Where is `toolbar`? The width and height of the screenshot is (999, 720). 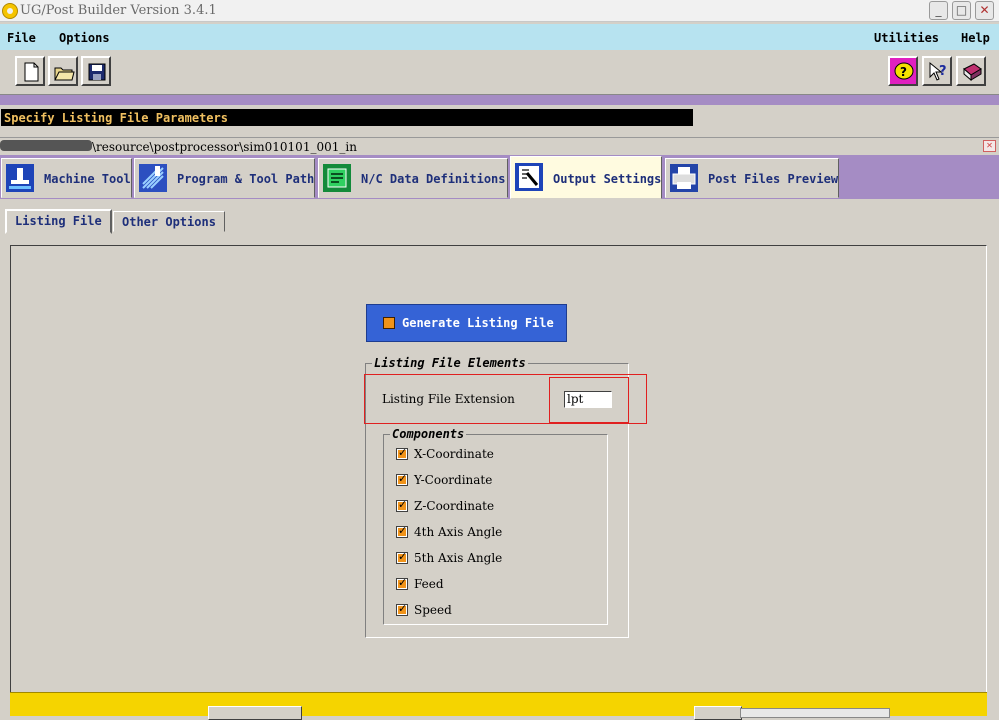 toolbar is located at coordinates (499, 72).